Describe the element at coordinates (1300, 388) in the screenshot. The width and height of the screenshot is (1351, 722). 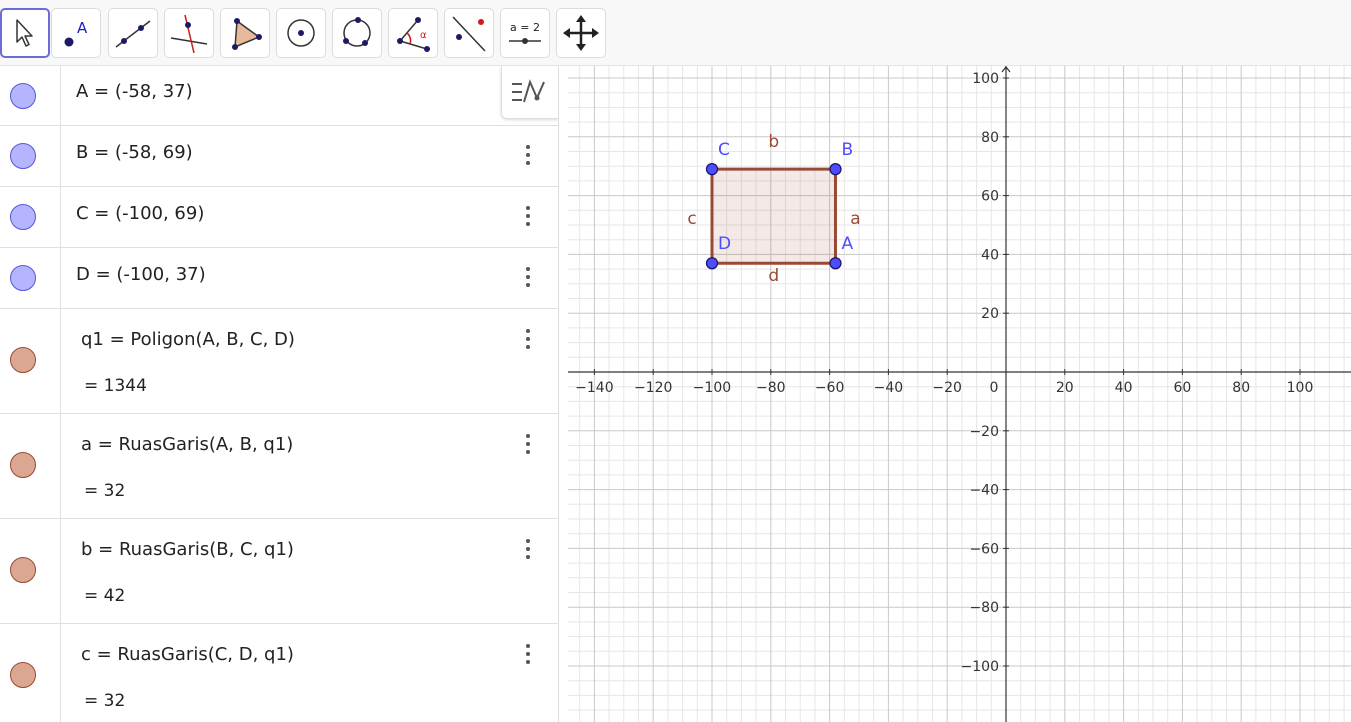
I see `x-tick-label: 100` at that location.